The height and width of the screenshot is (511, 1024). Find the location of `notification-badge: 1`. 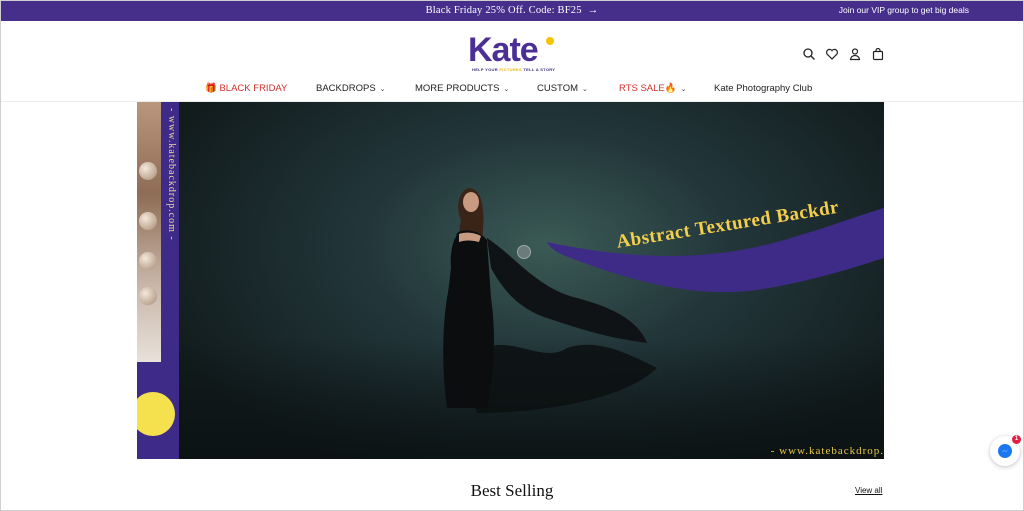

notification-badge: 1 is located at coordinates (1016, 439).